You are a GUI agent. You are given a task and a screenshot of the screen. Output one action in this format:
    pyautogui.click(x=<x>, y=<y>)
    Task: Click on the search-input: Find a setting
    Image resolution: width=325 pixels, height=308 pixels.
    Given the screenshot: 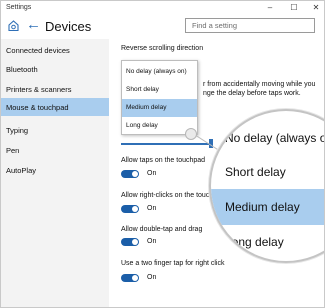 What is the action you would take?
    pyautogui.click(x=250, y=25)
    